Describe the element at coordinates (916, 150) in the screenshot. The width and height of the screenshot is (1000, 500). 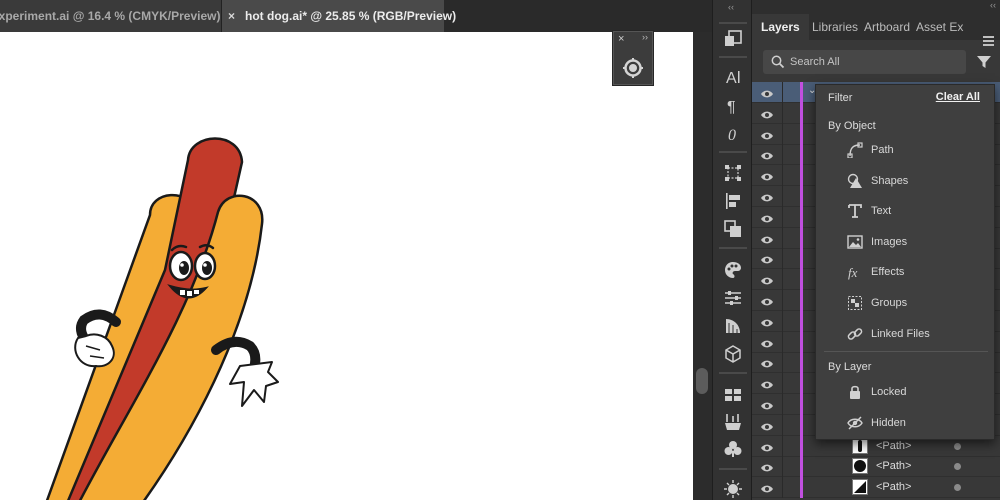
I see `filter-item-path: Path` at that location.